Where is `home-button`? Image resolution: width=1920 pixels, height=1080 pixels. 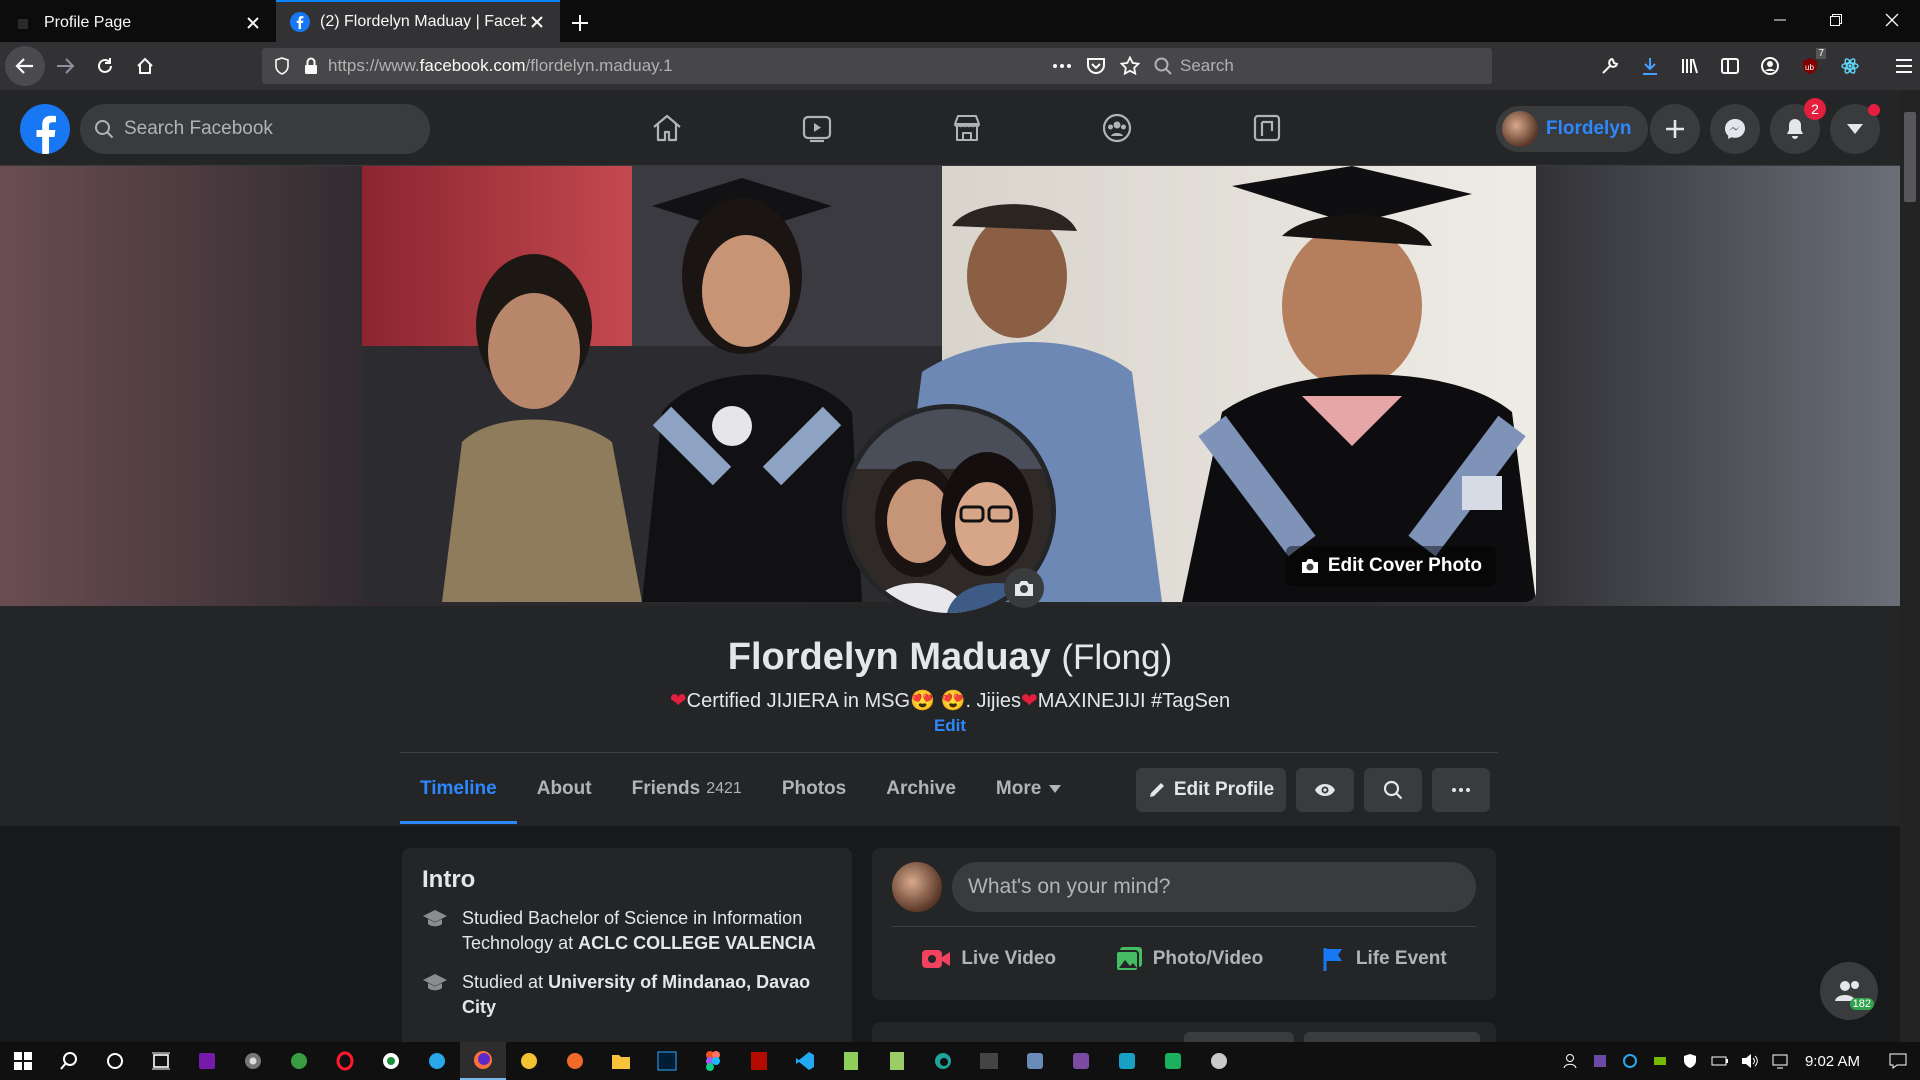
home-button is located at coordinates (145, 66).